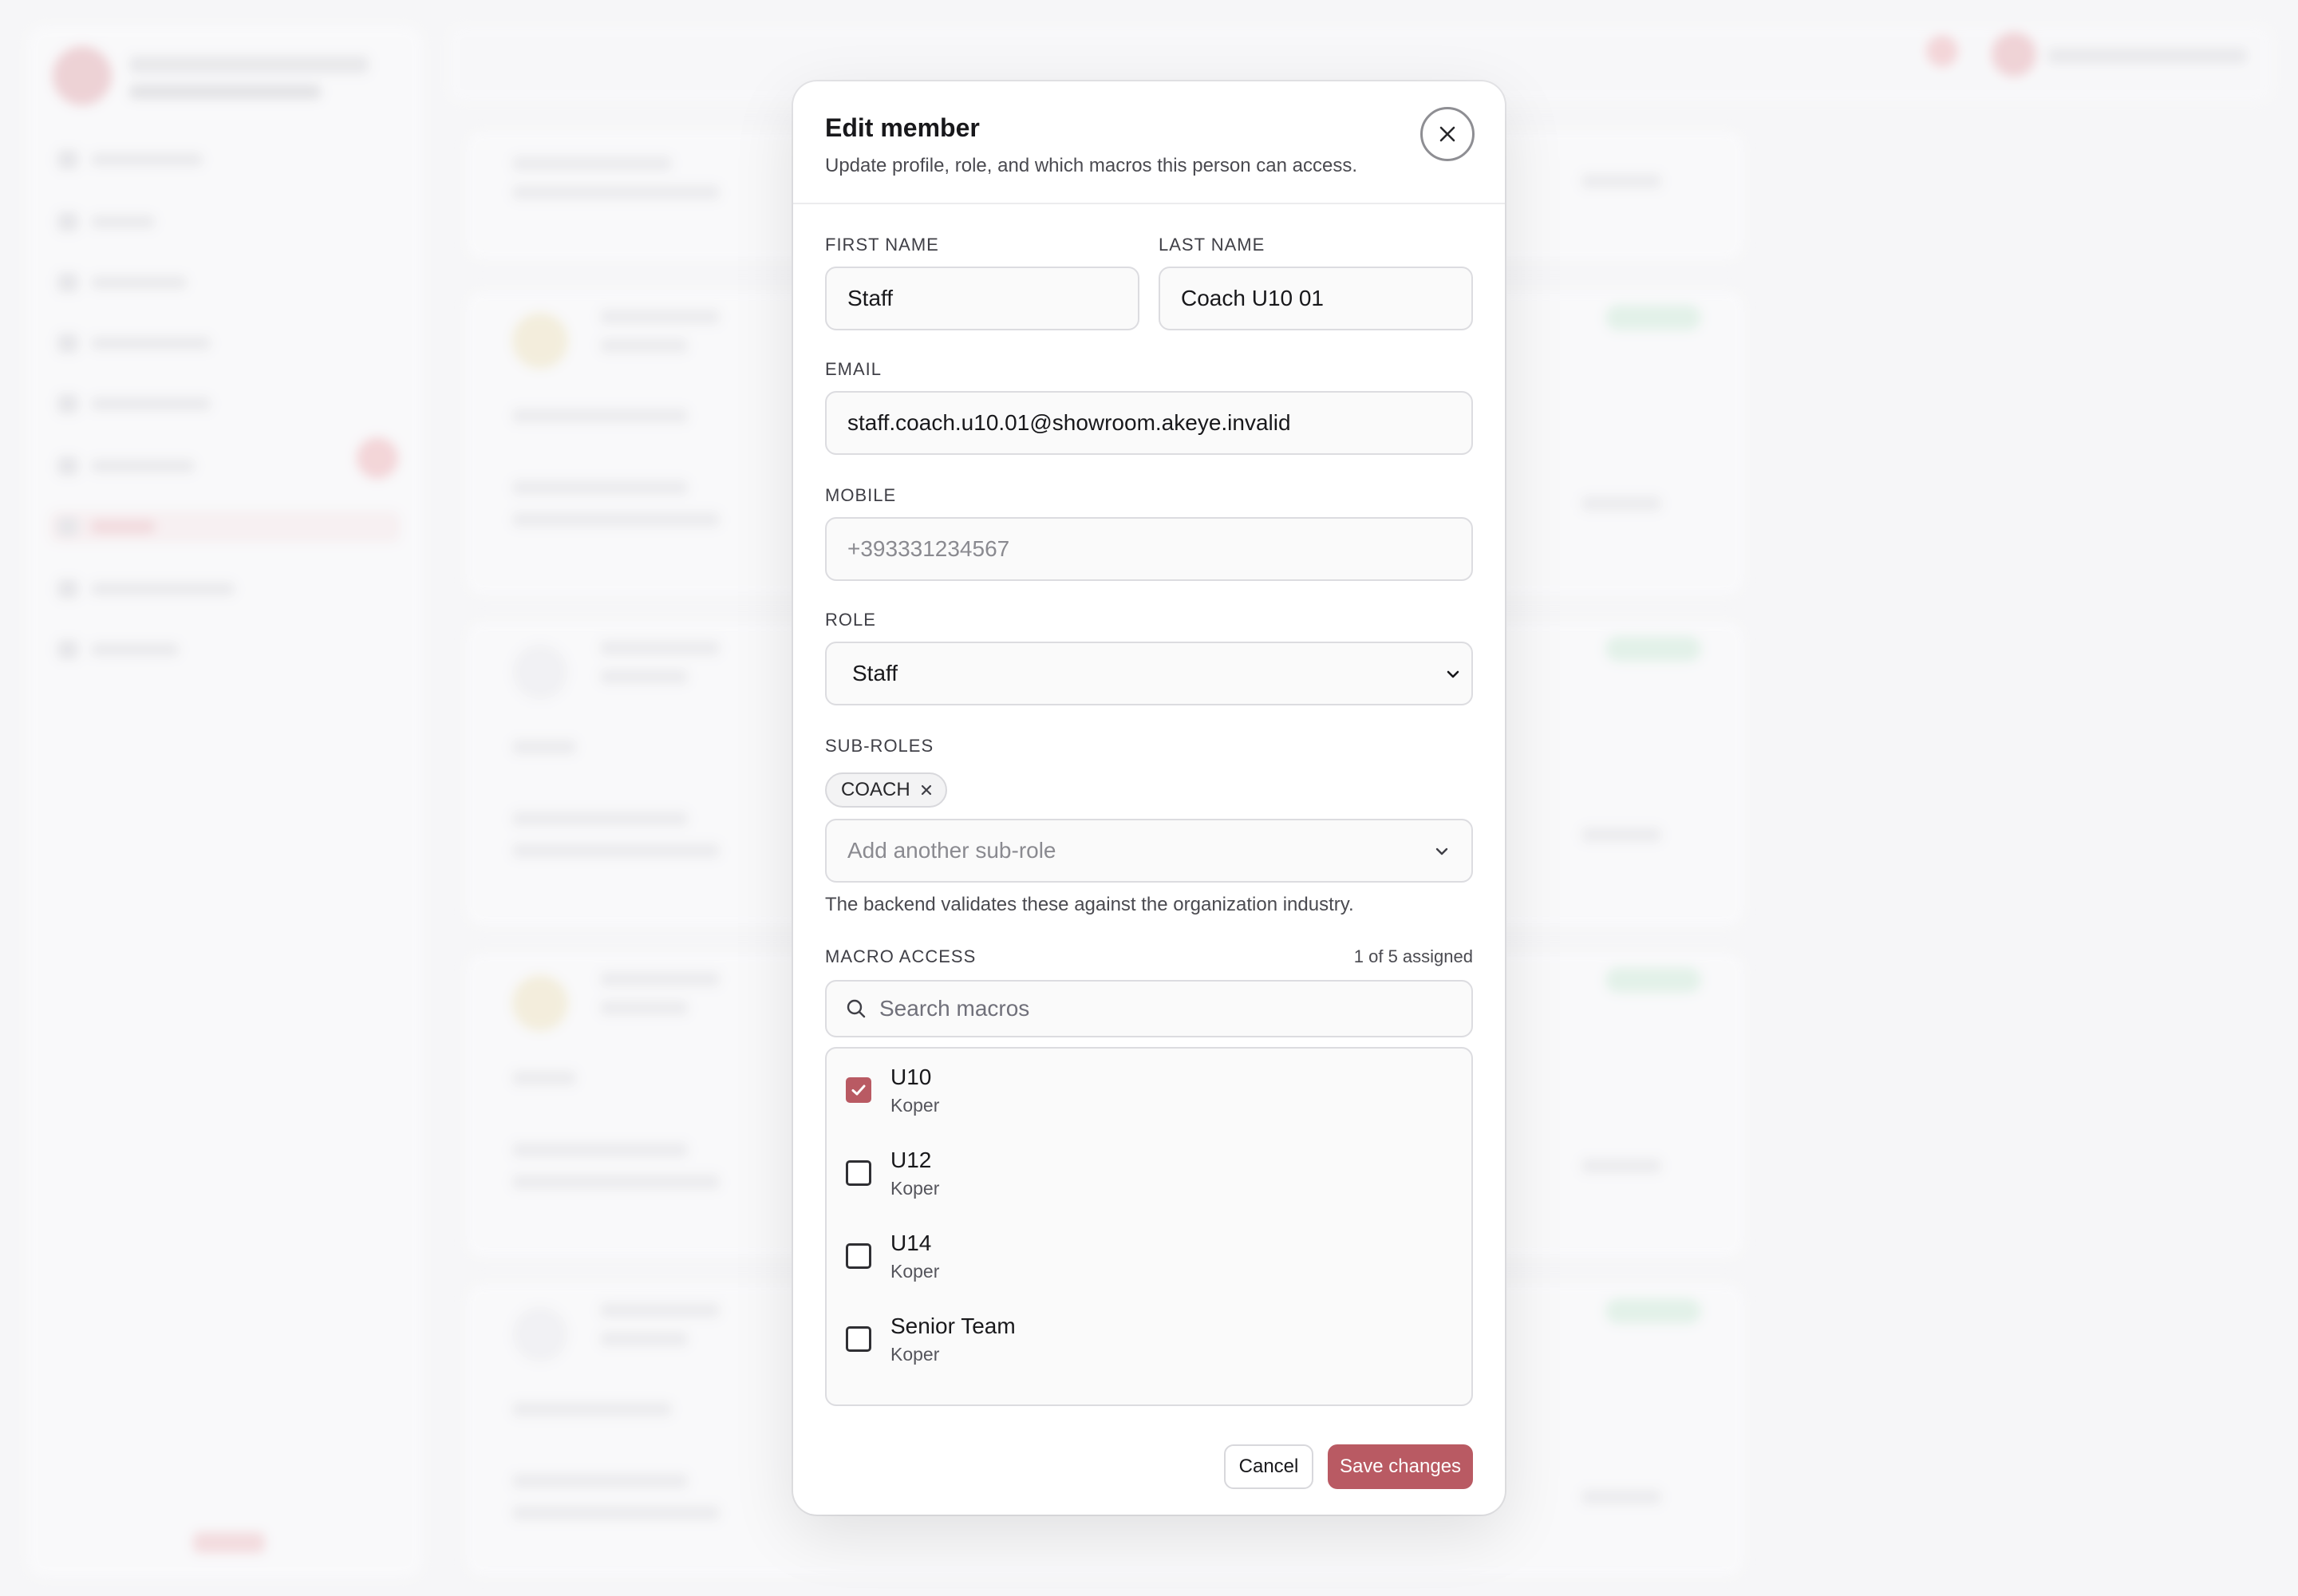 This screenshot has width=2298, height=1596. I want to click on first-name-input: Staff, so click(982, 298).